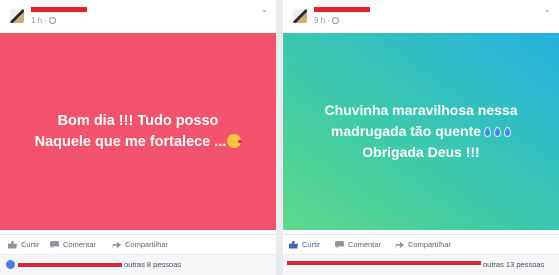 This screenshot has height=275, width=559. Describe the element at coordinates (421, 16) in the screenshot. I see `post-header: 9 h · ⌄` at that location.